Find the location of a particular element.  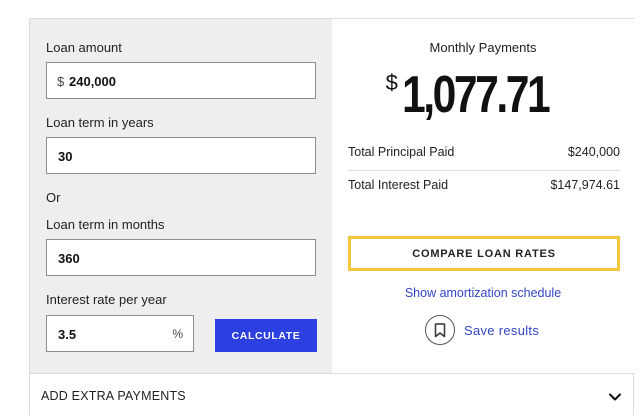

loan-amount-label: Loan amount is located at coordinates (84, 47).